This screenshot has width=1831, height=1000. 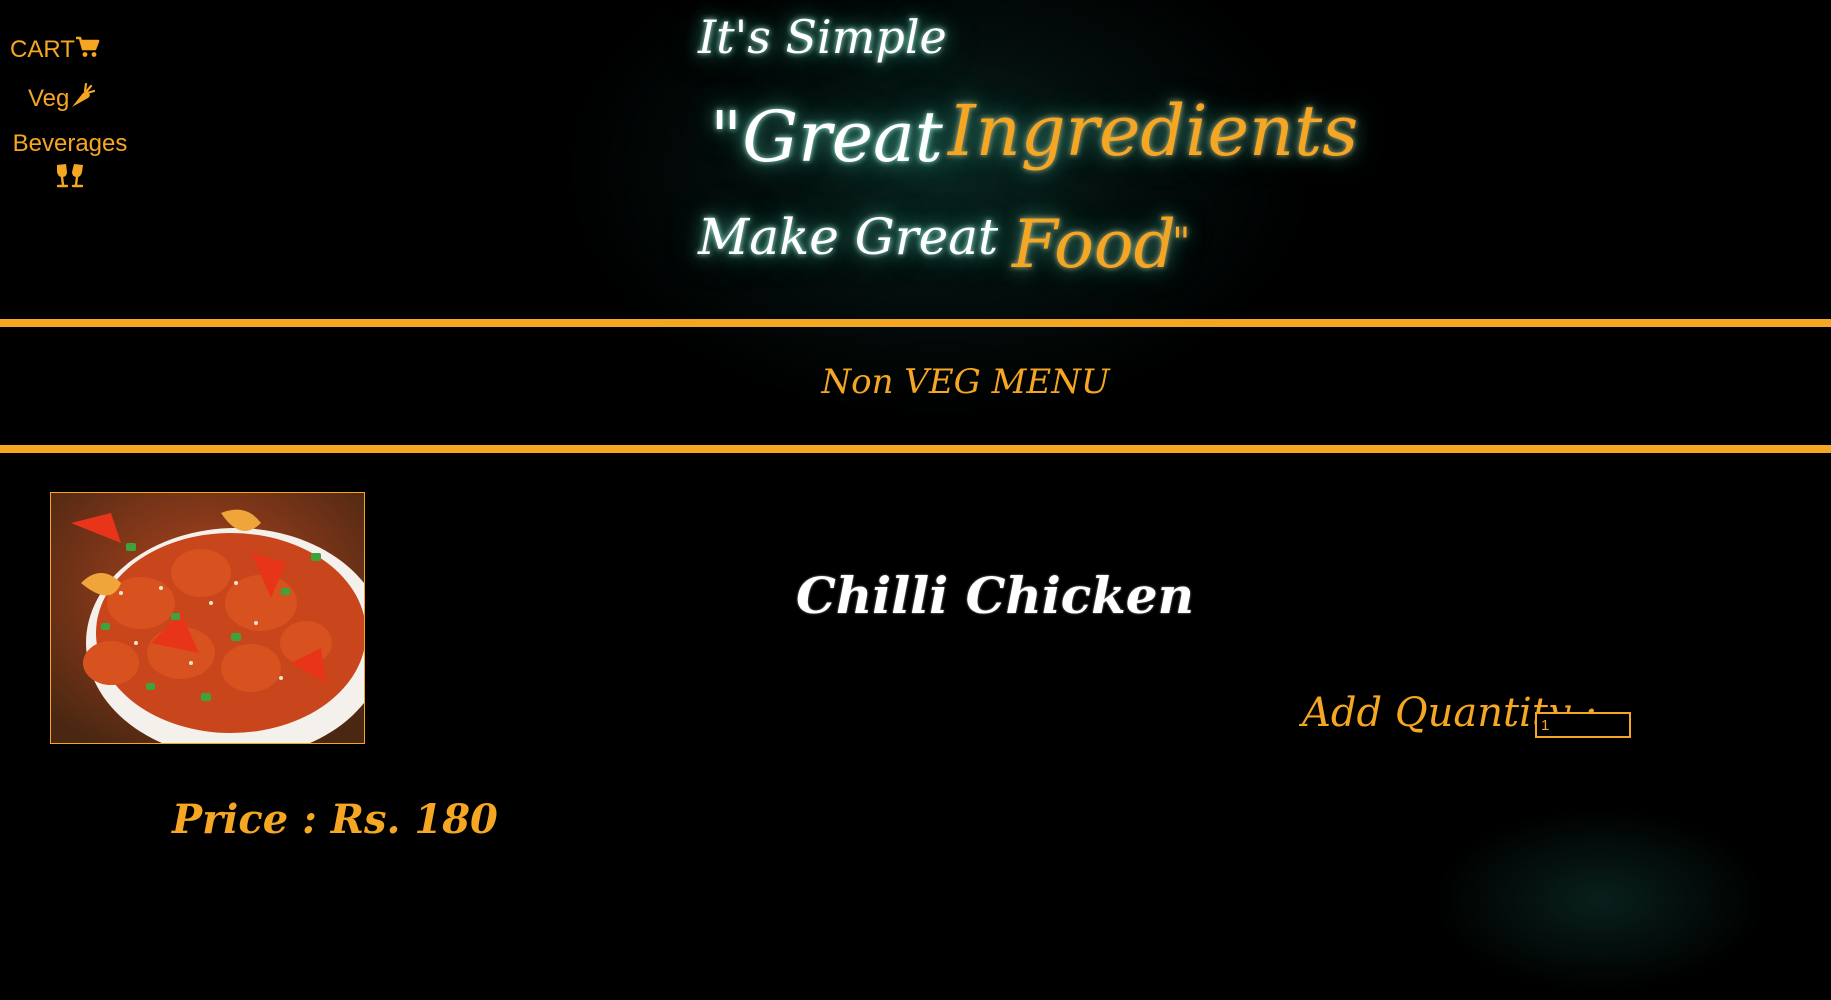 What do you see at coordinates (1181, 243) in the screenshot?
I see `hero-closing-quote: "` at bounding box center [1181, 243].